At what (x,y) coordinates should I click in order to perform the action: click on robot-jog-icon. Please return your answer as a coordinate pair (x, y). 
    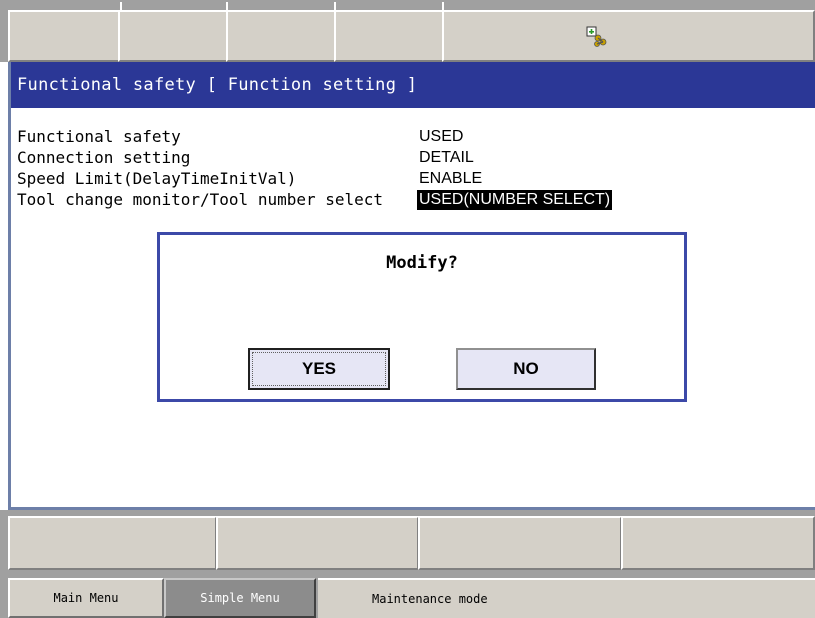
    Looking at the image, I should click on (597, 37).